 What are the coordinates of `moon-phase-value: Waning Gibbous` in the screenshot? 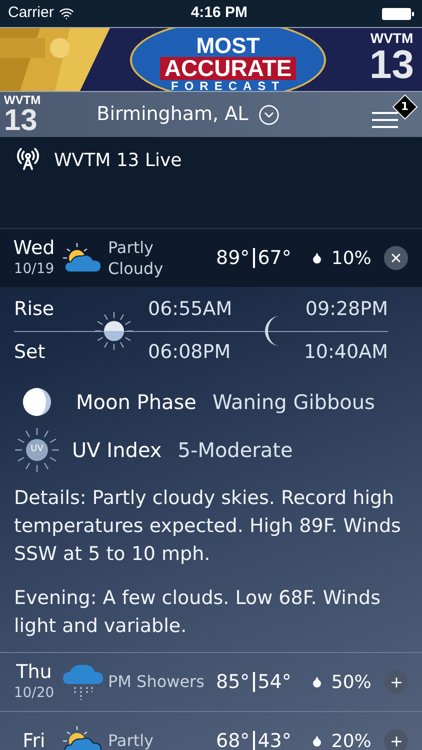 It's located at (293, 402).